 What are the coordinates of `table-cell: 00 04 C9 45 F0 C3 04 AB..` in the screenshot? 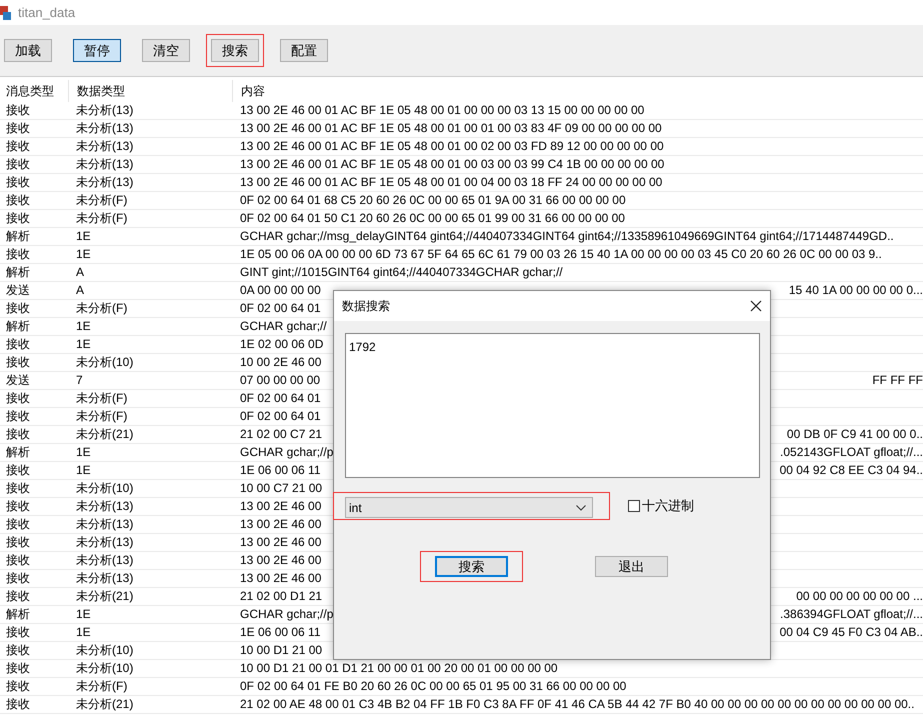 It's located at (851, 632).